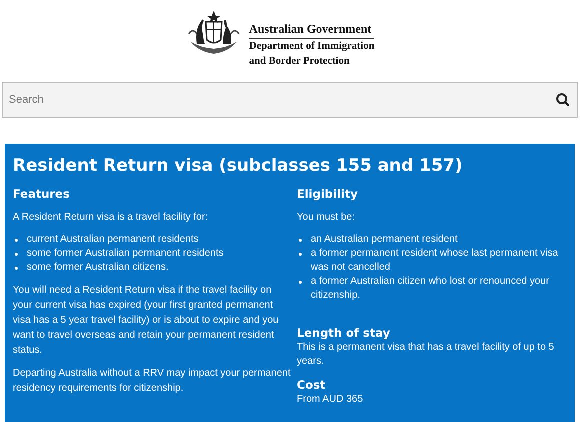 The height and width of the screenshot is (422, 580). I want to click on body-text: You must be:, so click(326, 218).